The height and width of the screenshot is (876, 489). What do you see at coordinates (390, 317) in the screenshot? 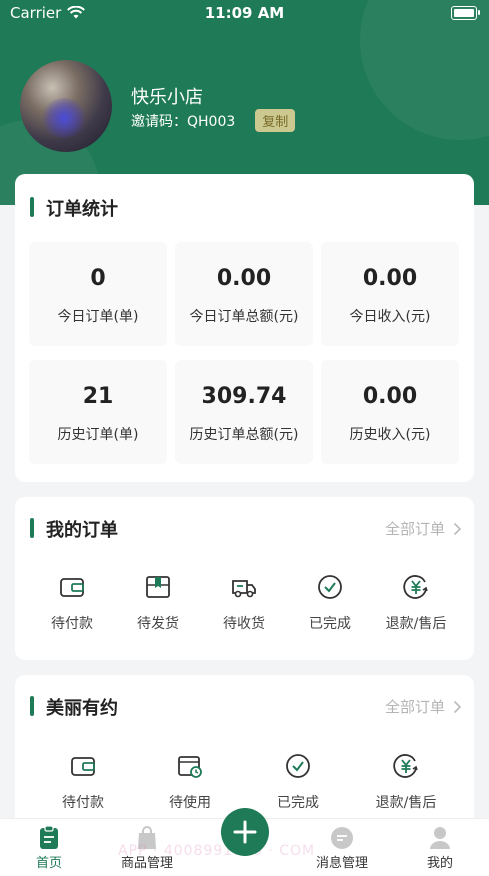
I see `stat-label: 今日收入(元)` at bounding box center [390, 317].